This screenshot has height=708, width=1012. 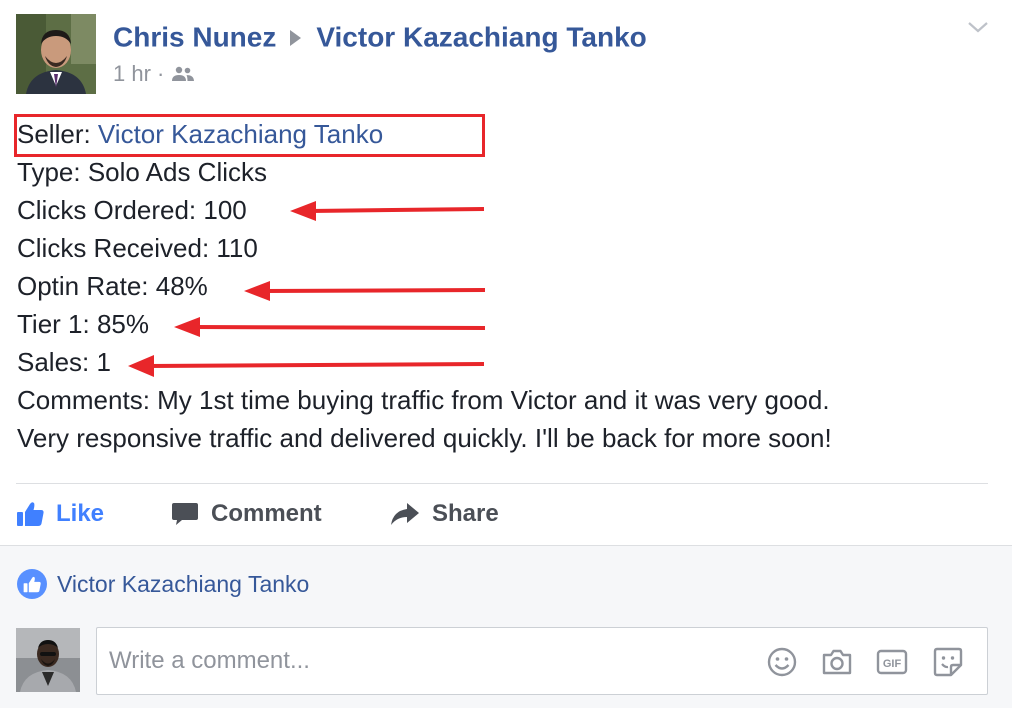 I want to click on likes-summary: Victor Kazachiang Tanko, so click(x=163, y=584).